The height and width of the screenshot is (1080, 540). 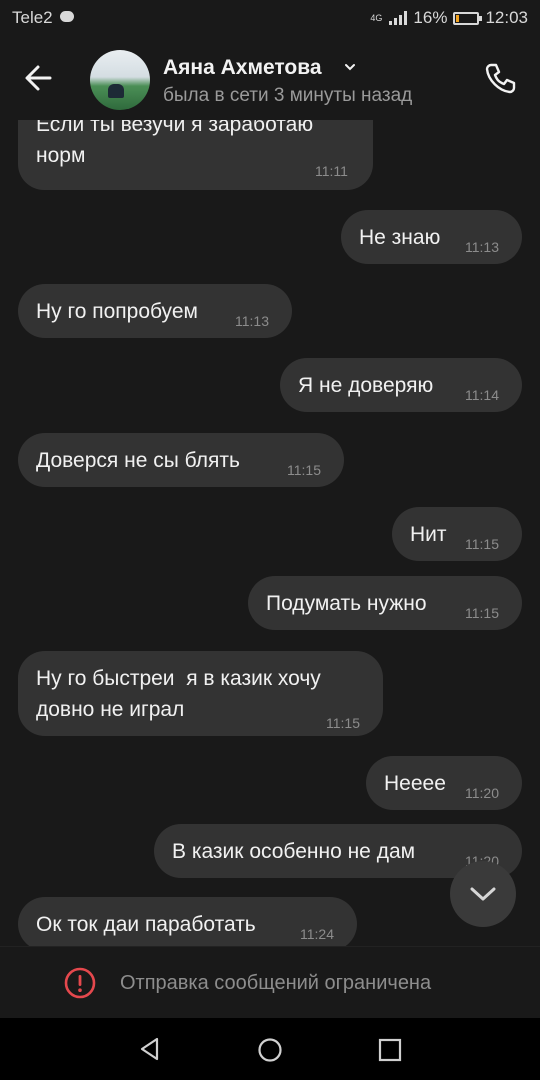 I want to click on battery-level-fill, so click(x=458, y=18).